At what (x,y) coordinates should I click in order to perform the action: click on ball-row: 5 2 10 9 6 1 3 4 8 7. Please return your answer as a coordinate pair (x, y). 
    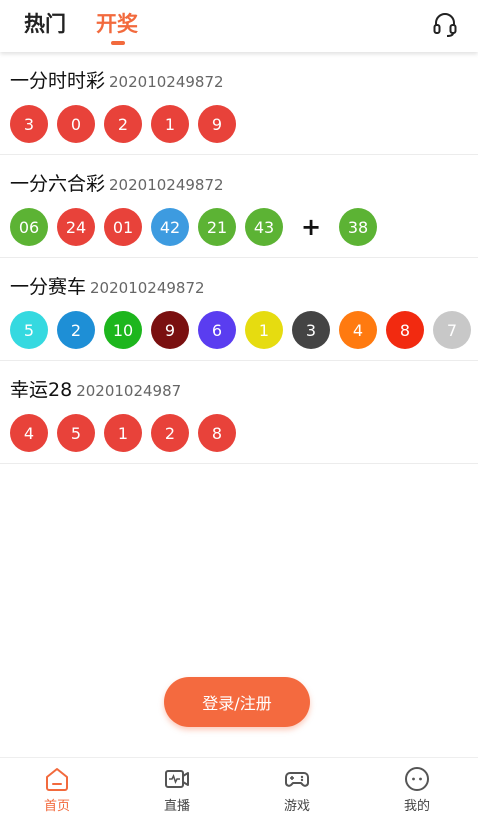
    Looking at the image, I should click on (244, 330).